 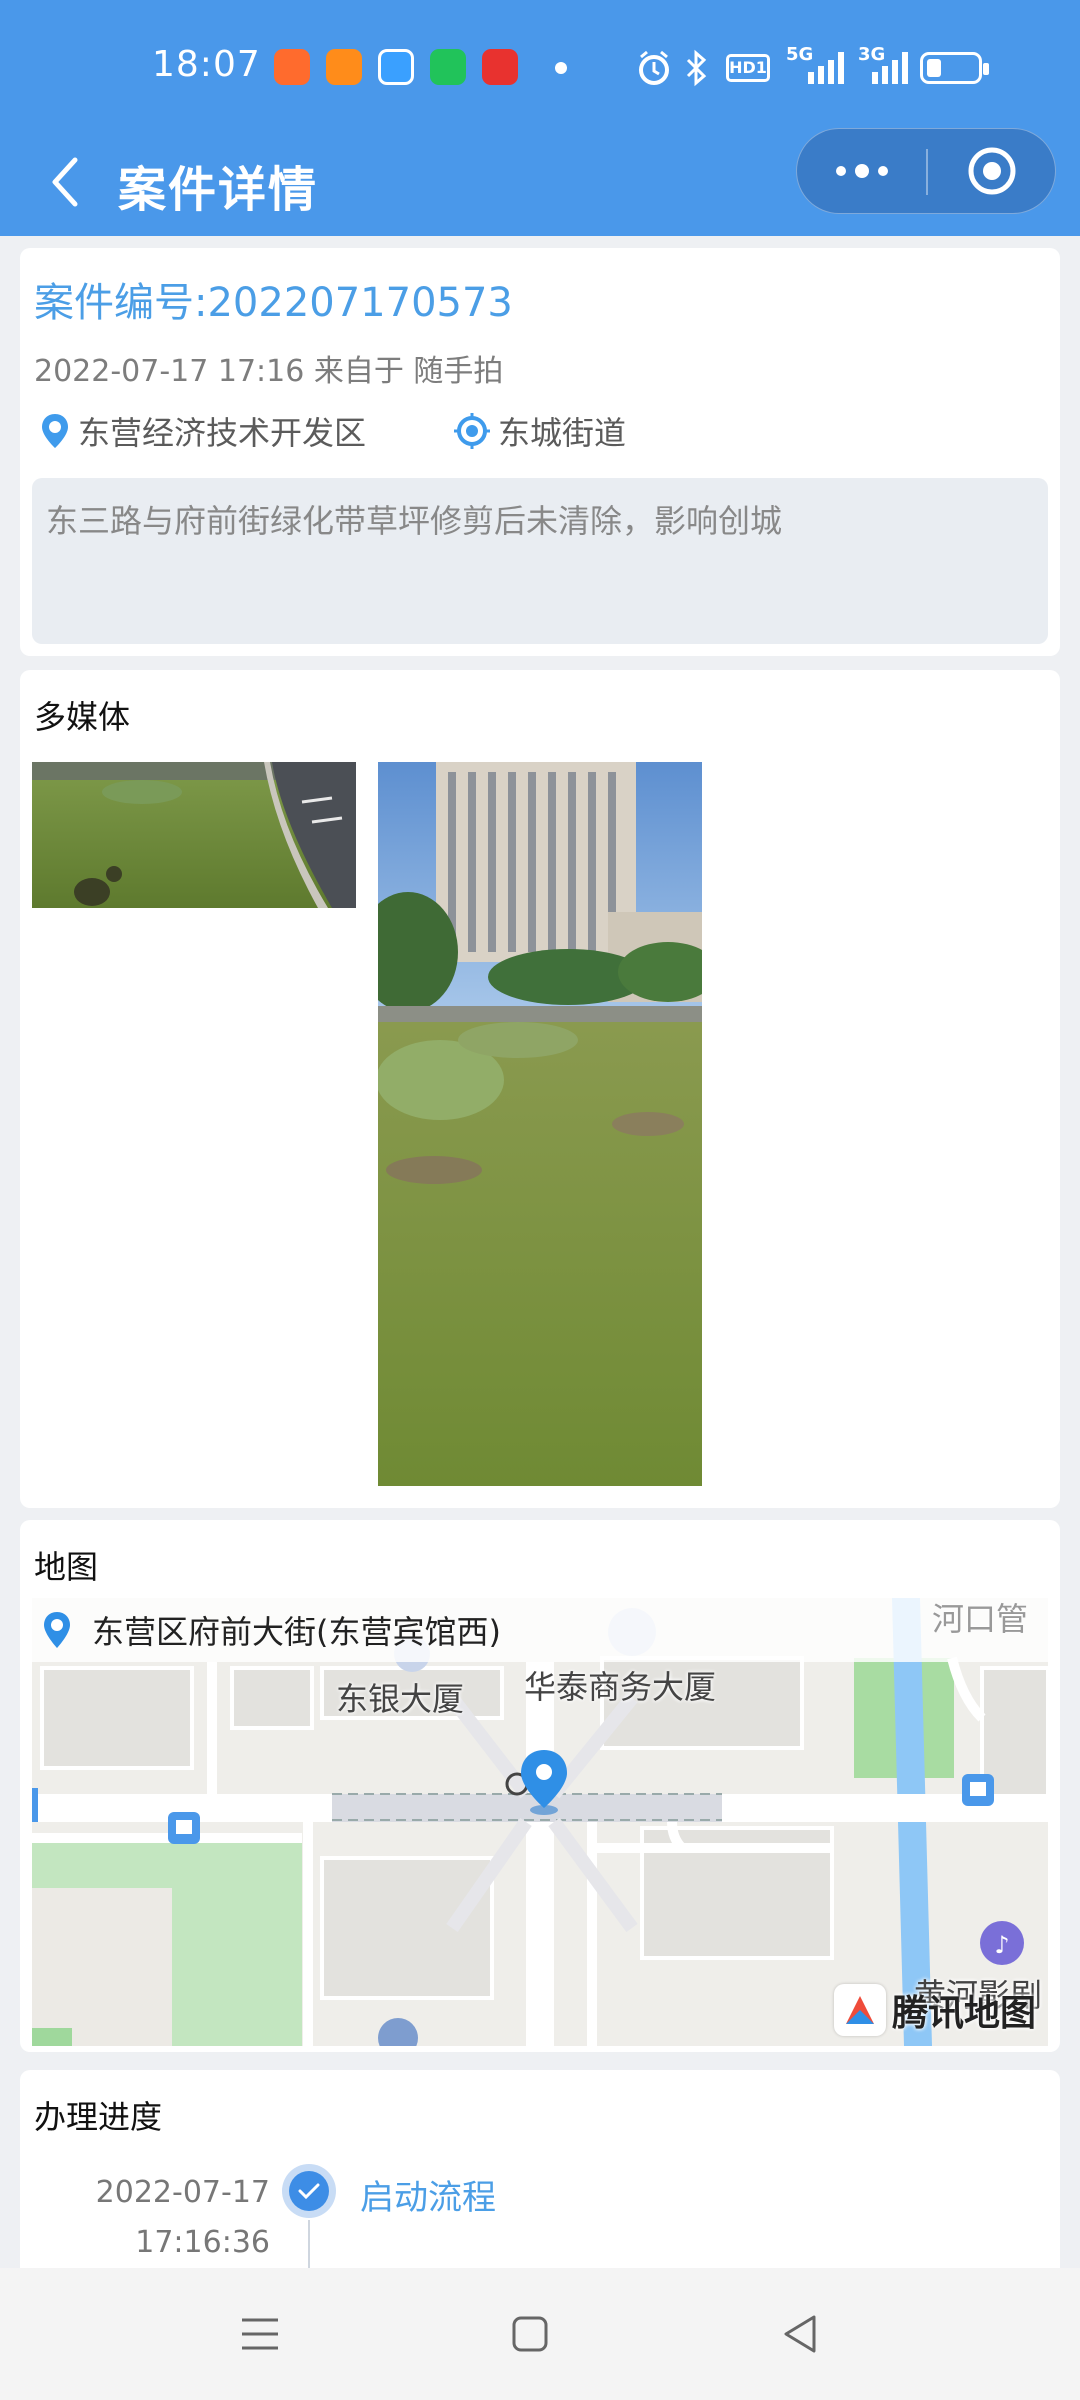 I want to click on mini-program-capsule, so click(x=926, y=171).